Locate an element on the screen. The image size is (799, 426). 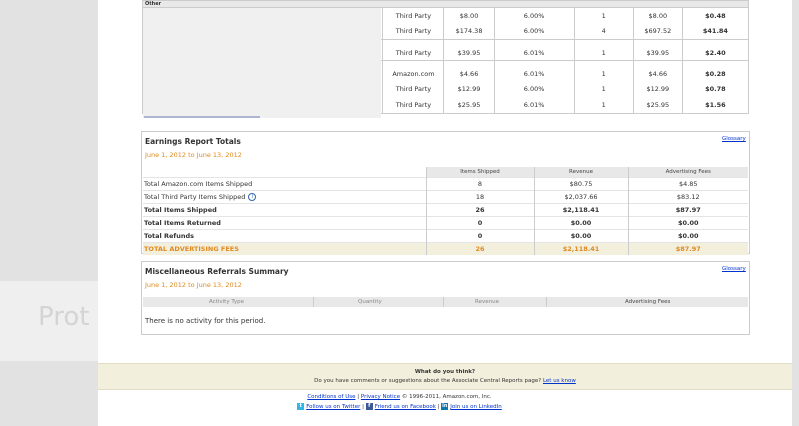
conditions-link: Conditions of Use is located at coordinates (331, 397).